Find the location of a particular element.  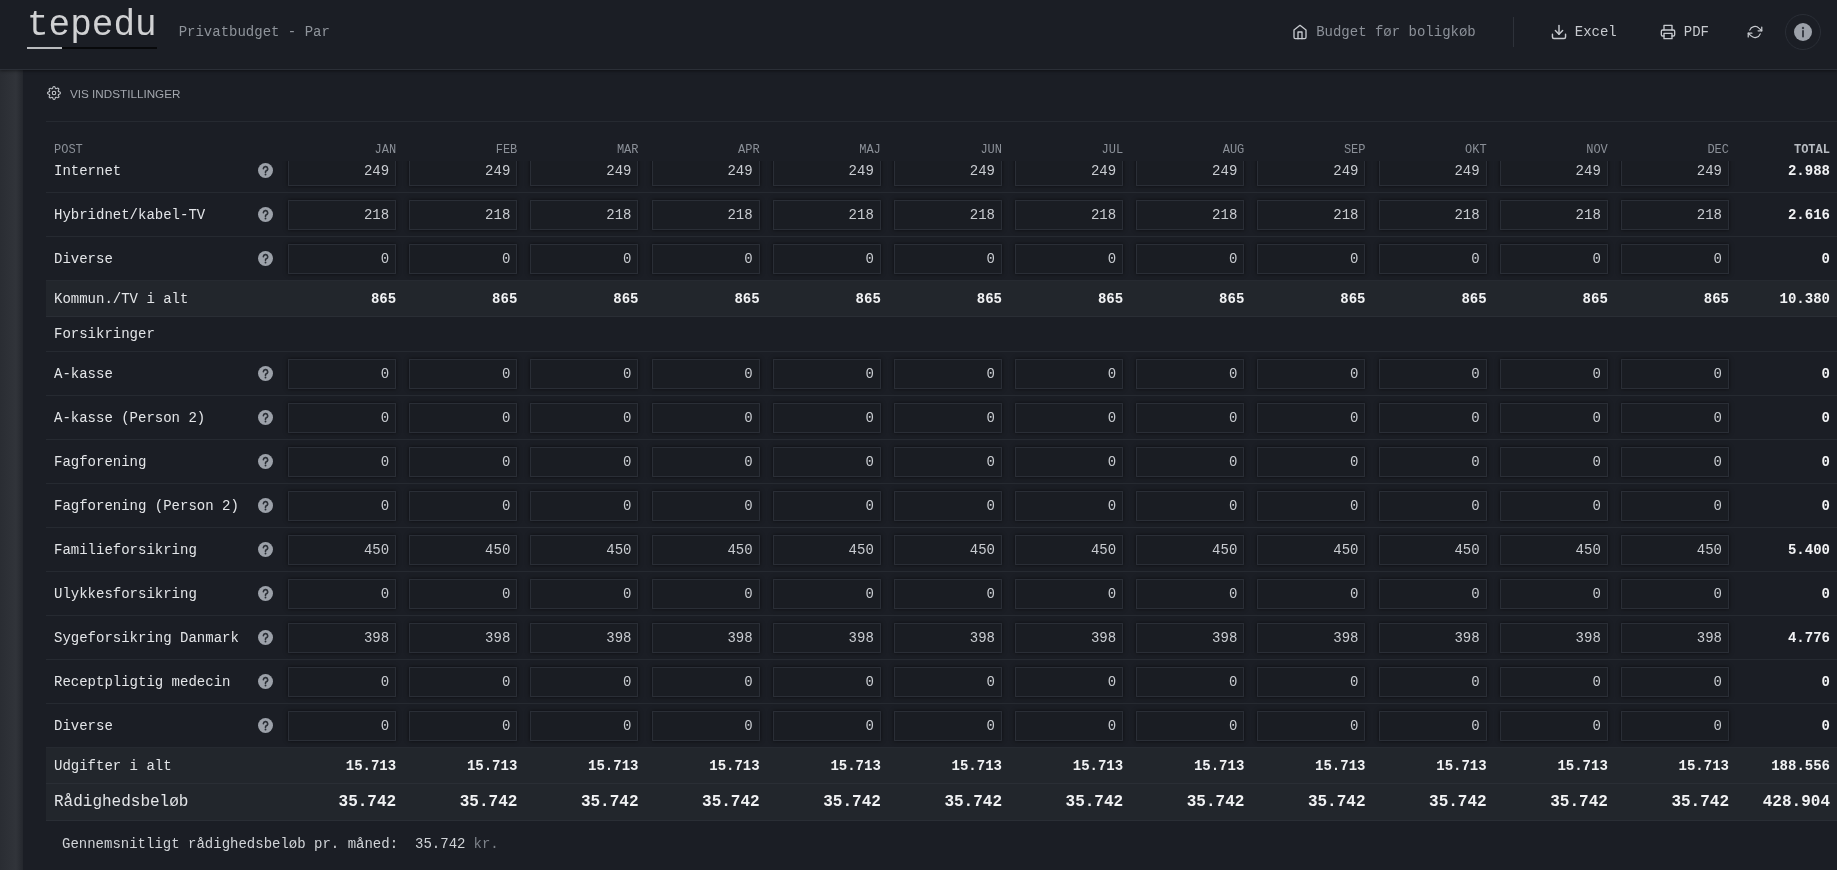

settings-toggle: VIS INDSTILLINGER is located at coordinates (114, 93).